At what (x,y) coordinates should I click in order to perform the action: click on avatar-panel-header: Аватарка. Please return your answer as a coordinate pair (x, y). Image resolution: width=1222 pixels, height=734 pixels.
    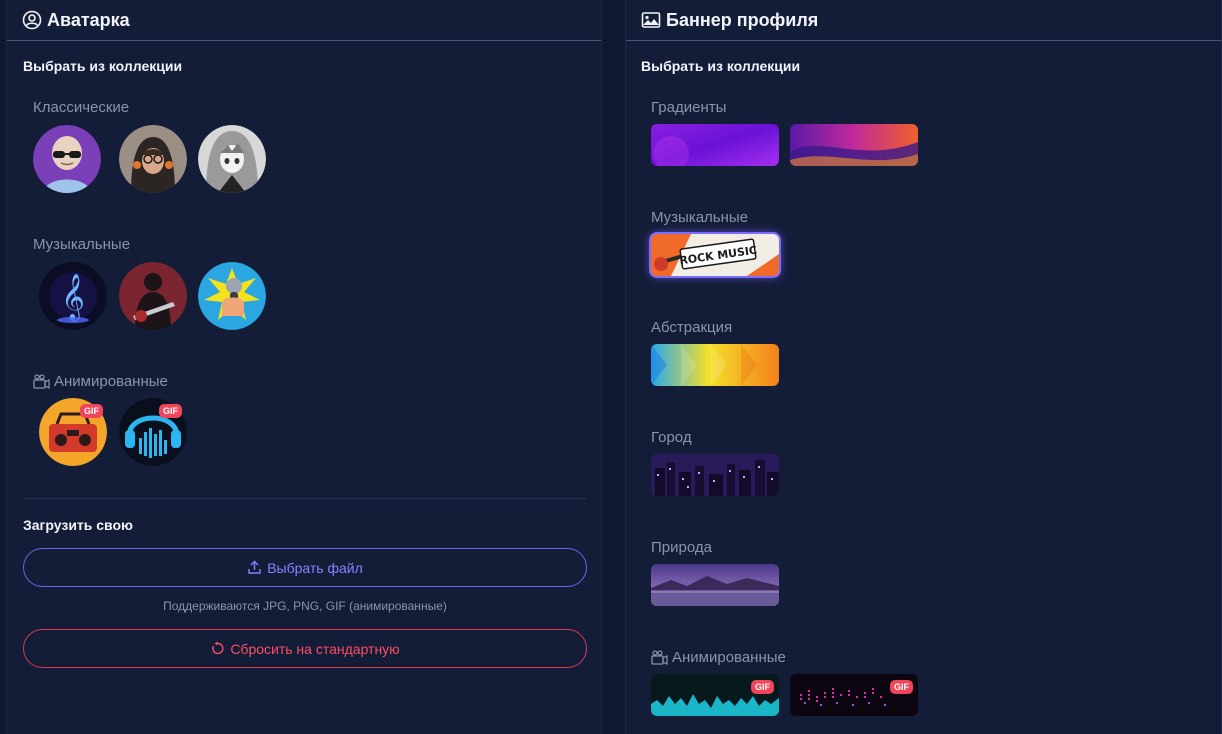
    Looking at the image, I should click on (304, 20).